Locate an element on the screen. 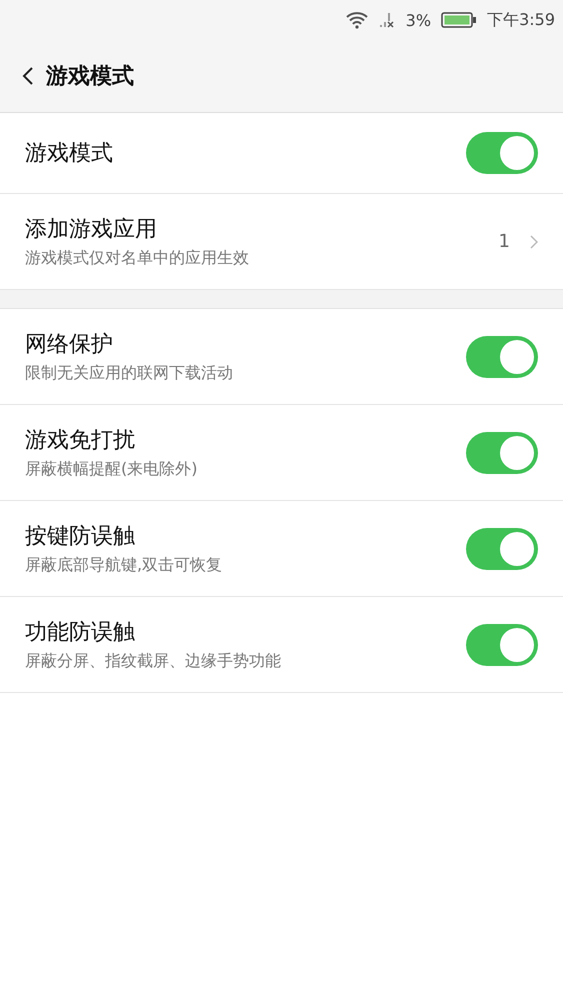  battery-percent: 3% is located at coordinates (419, 20).